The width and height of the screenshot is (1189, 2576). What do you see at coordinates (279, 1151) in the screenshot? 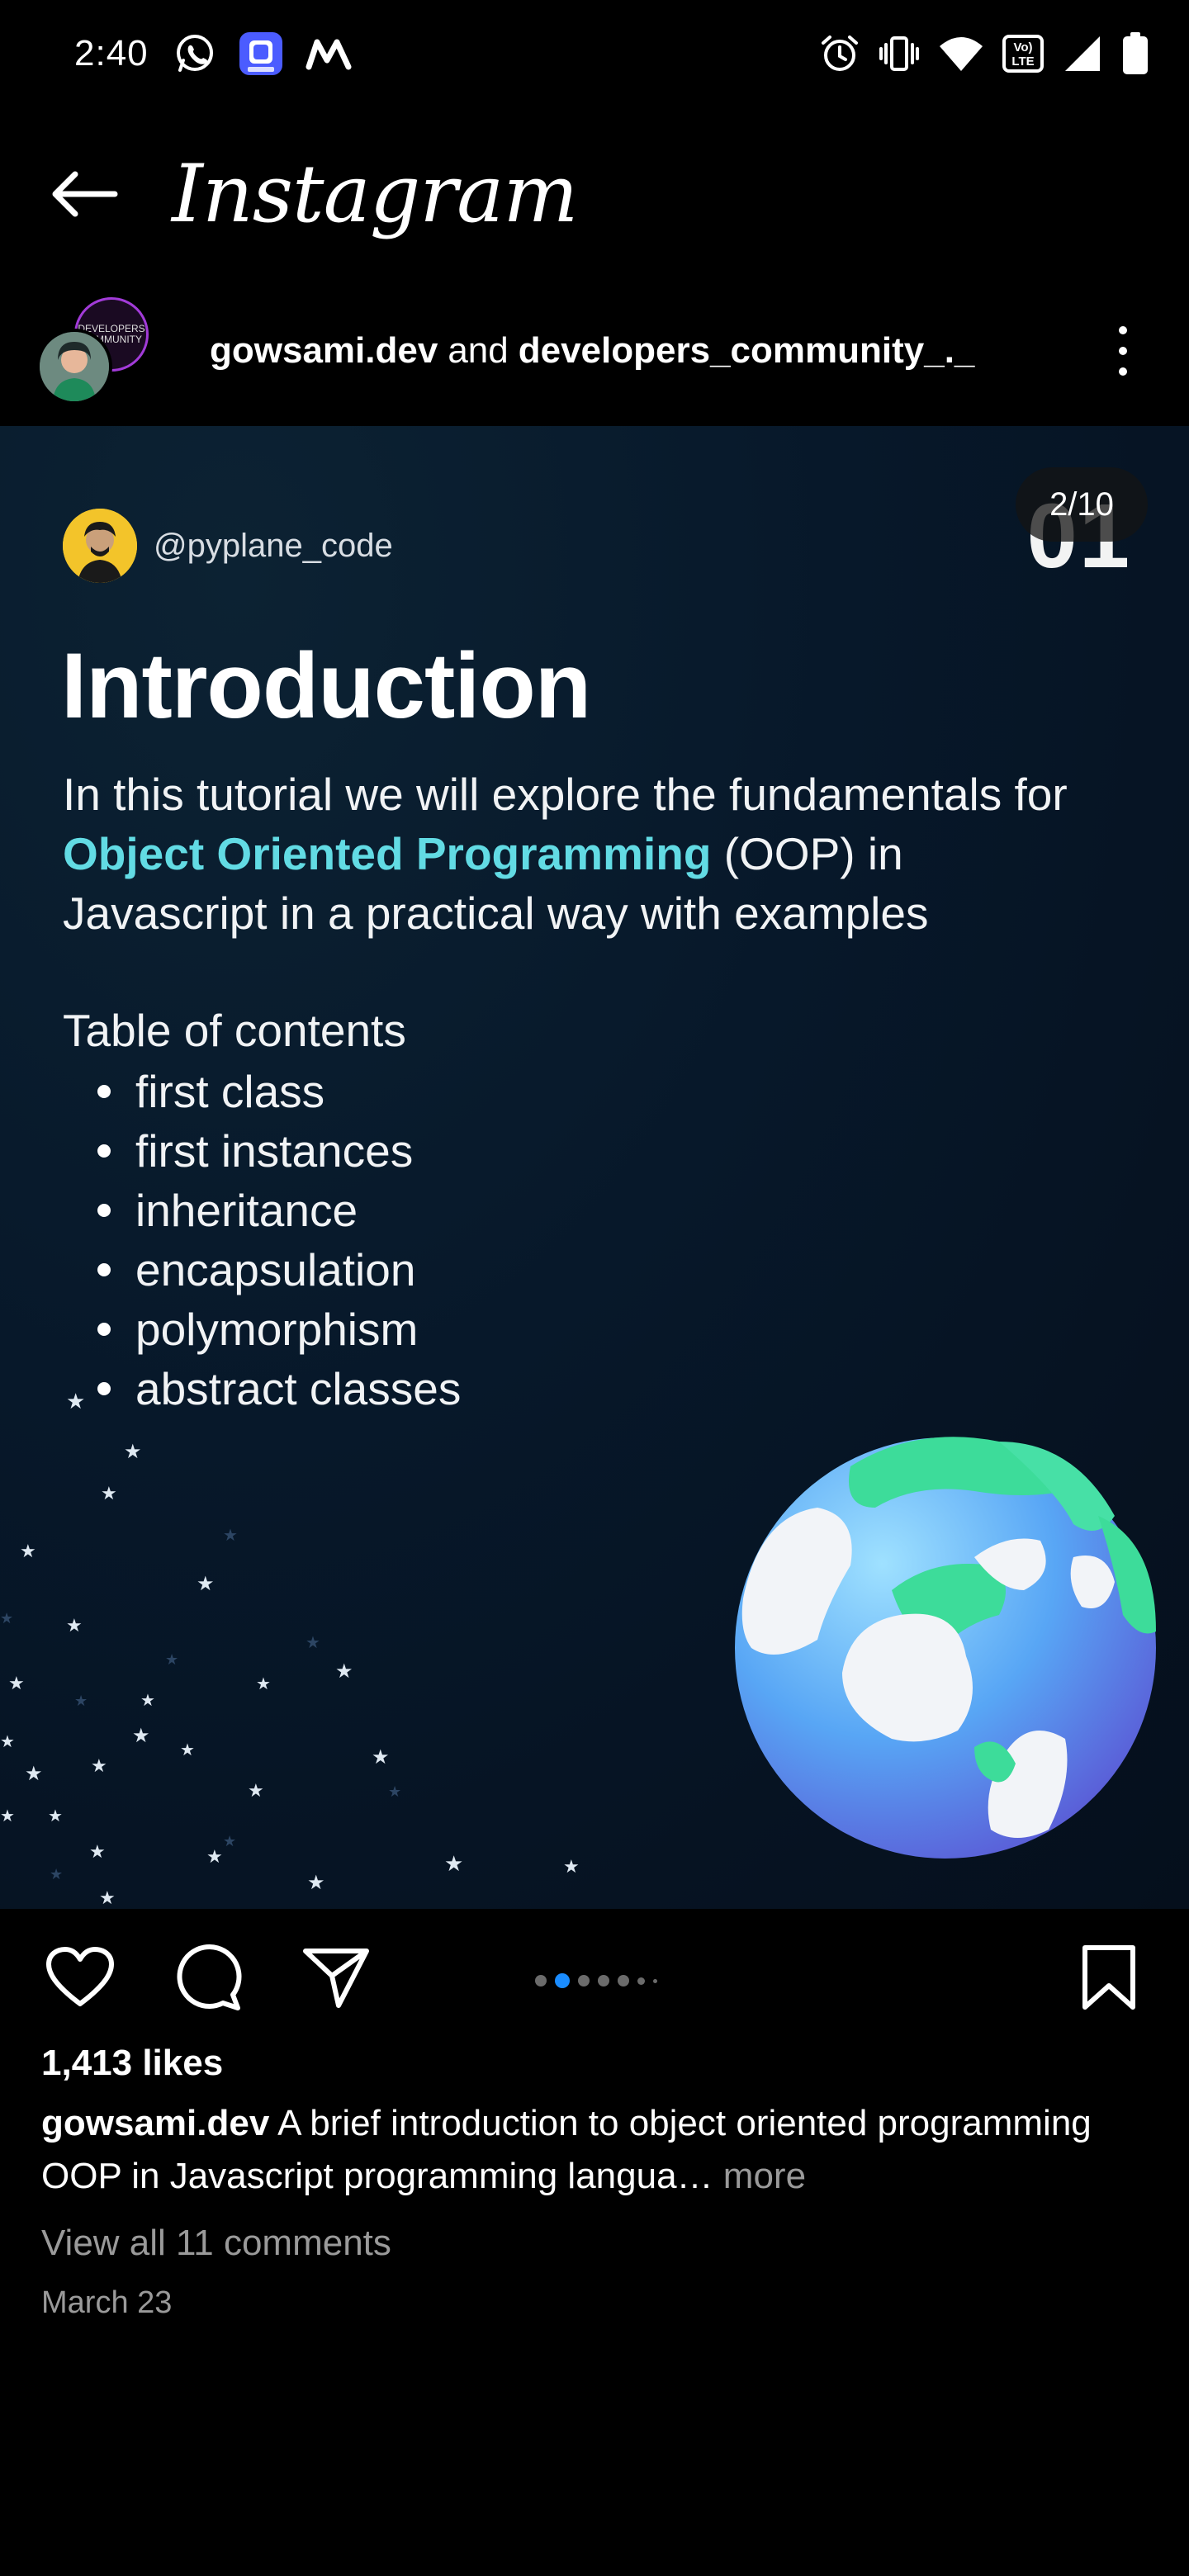
I see `toc-item: first instances` at bounding box center [279, 1151].